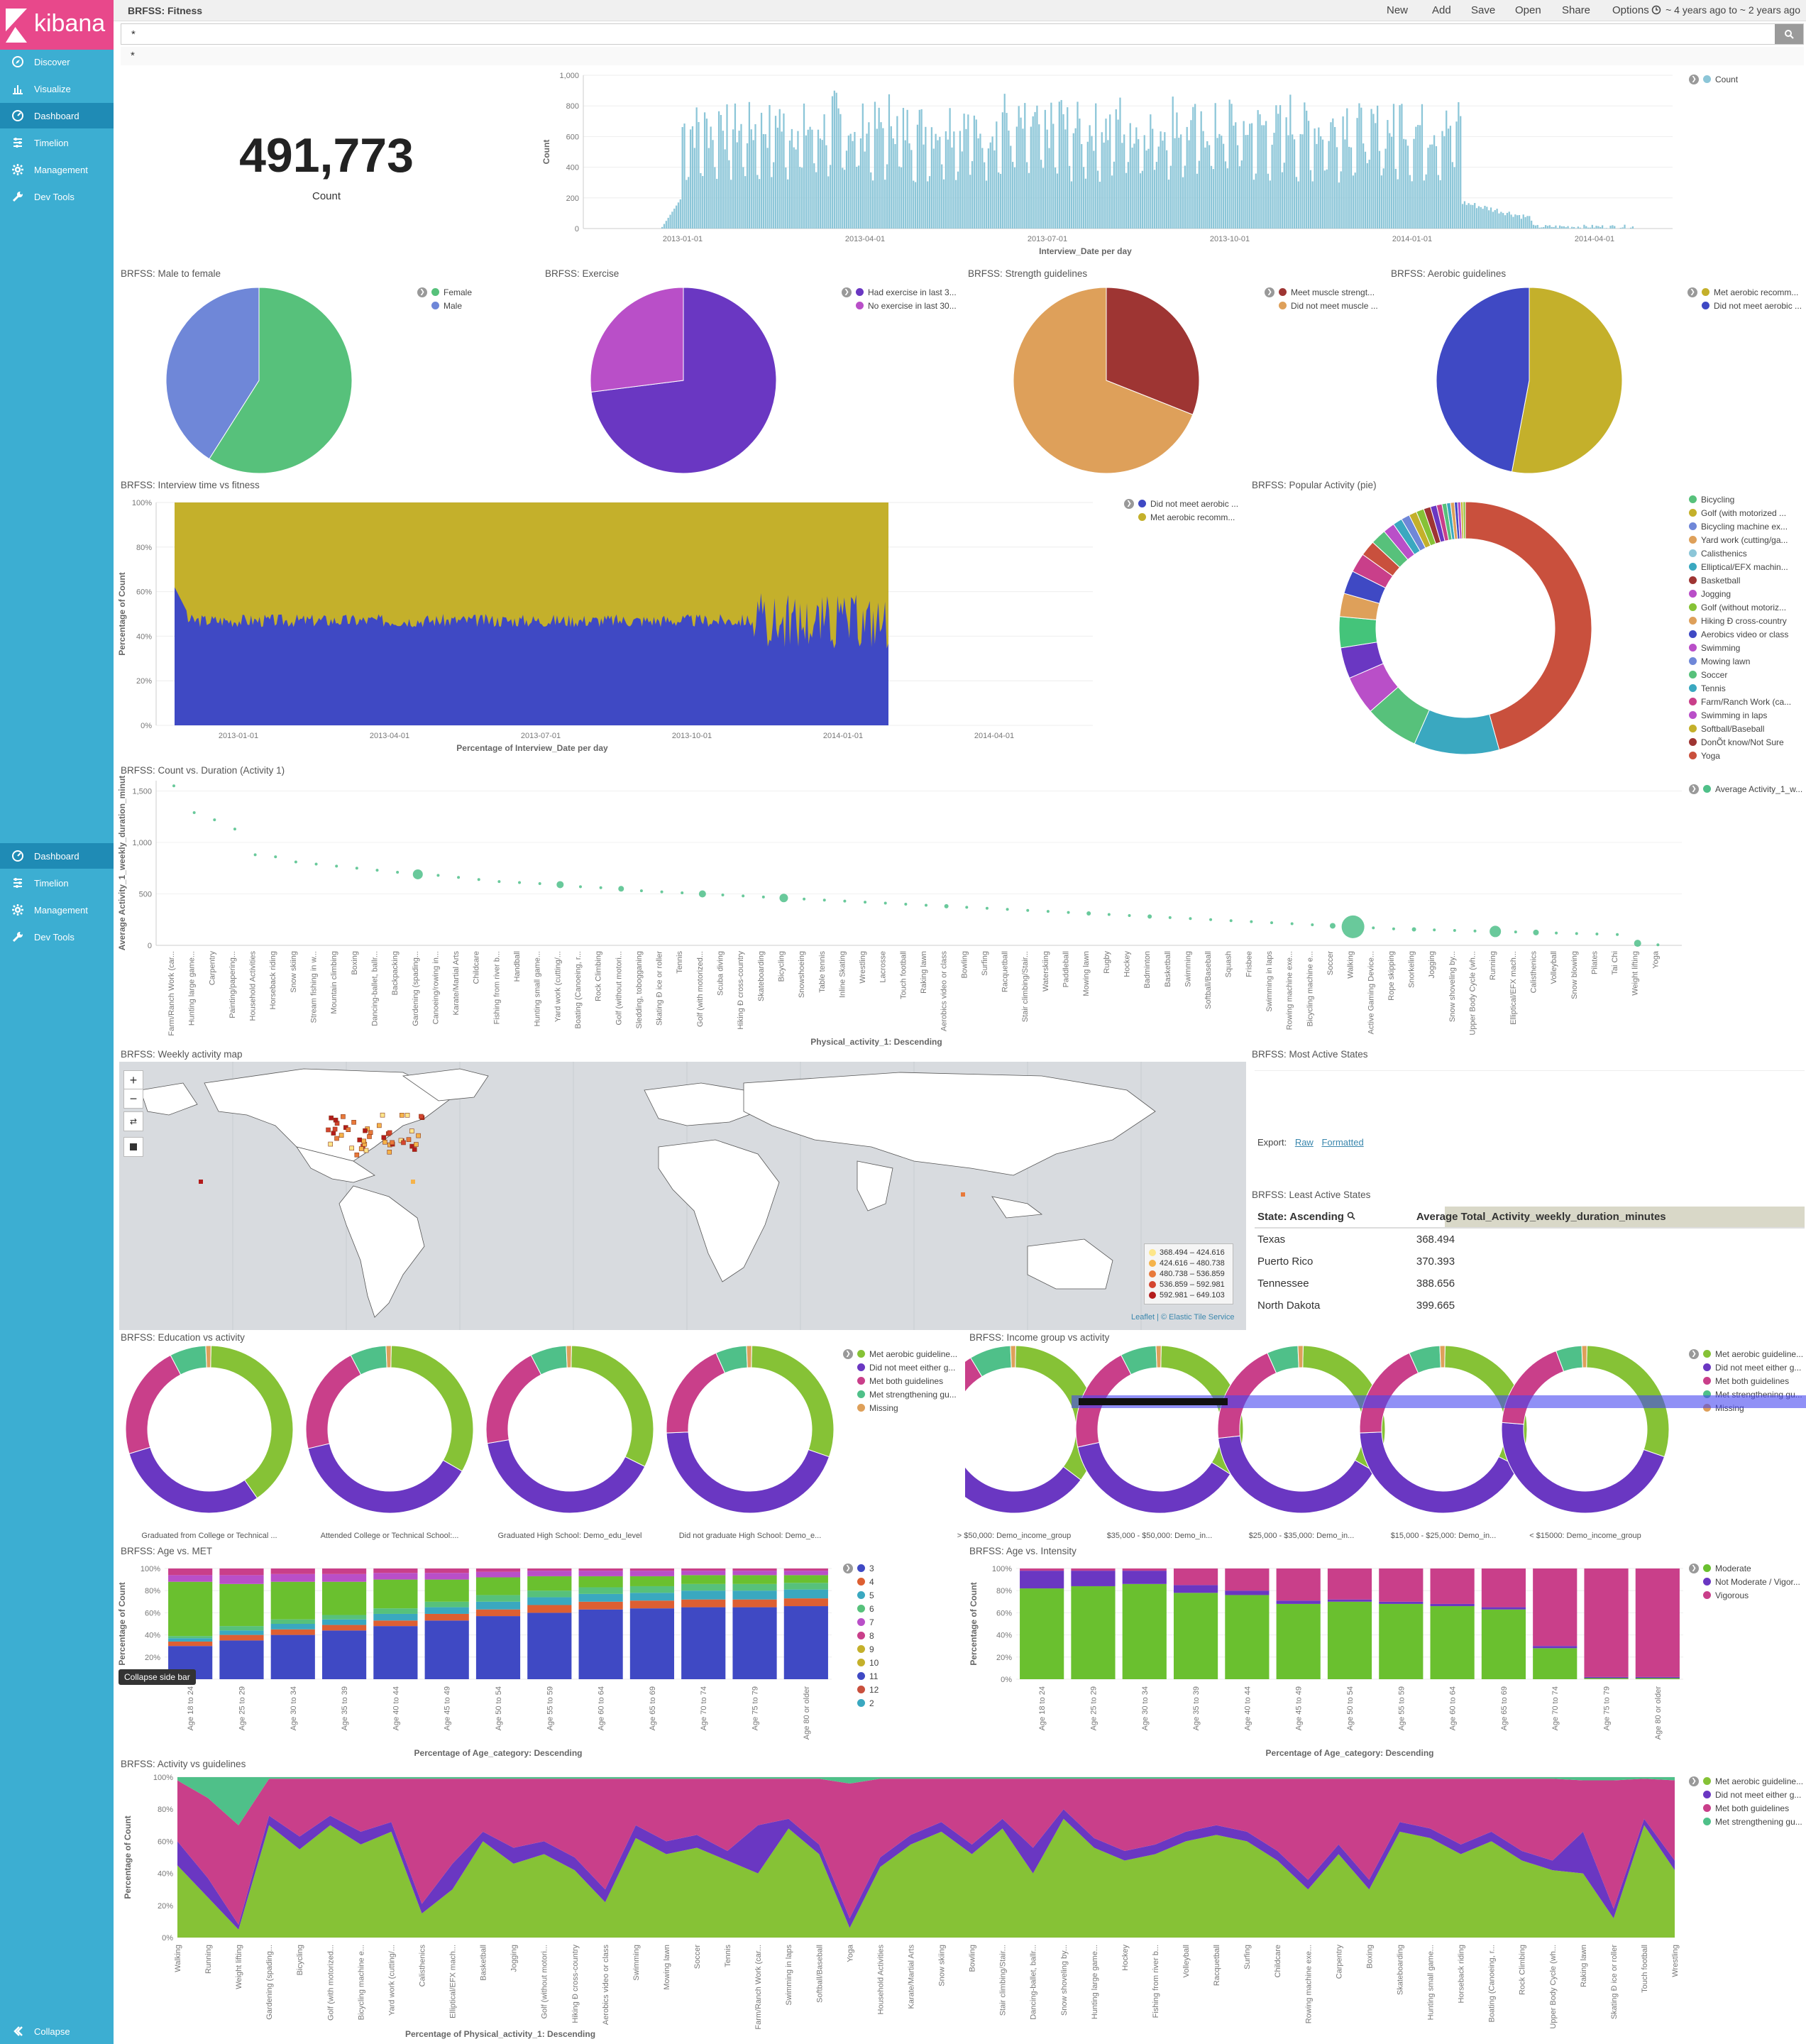  I want to click on new-button: New, so click(1397, 10).